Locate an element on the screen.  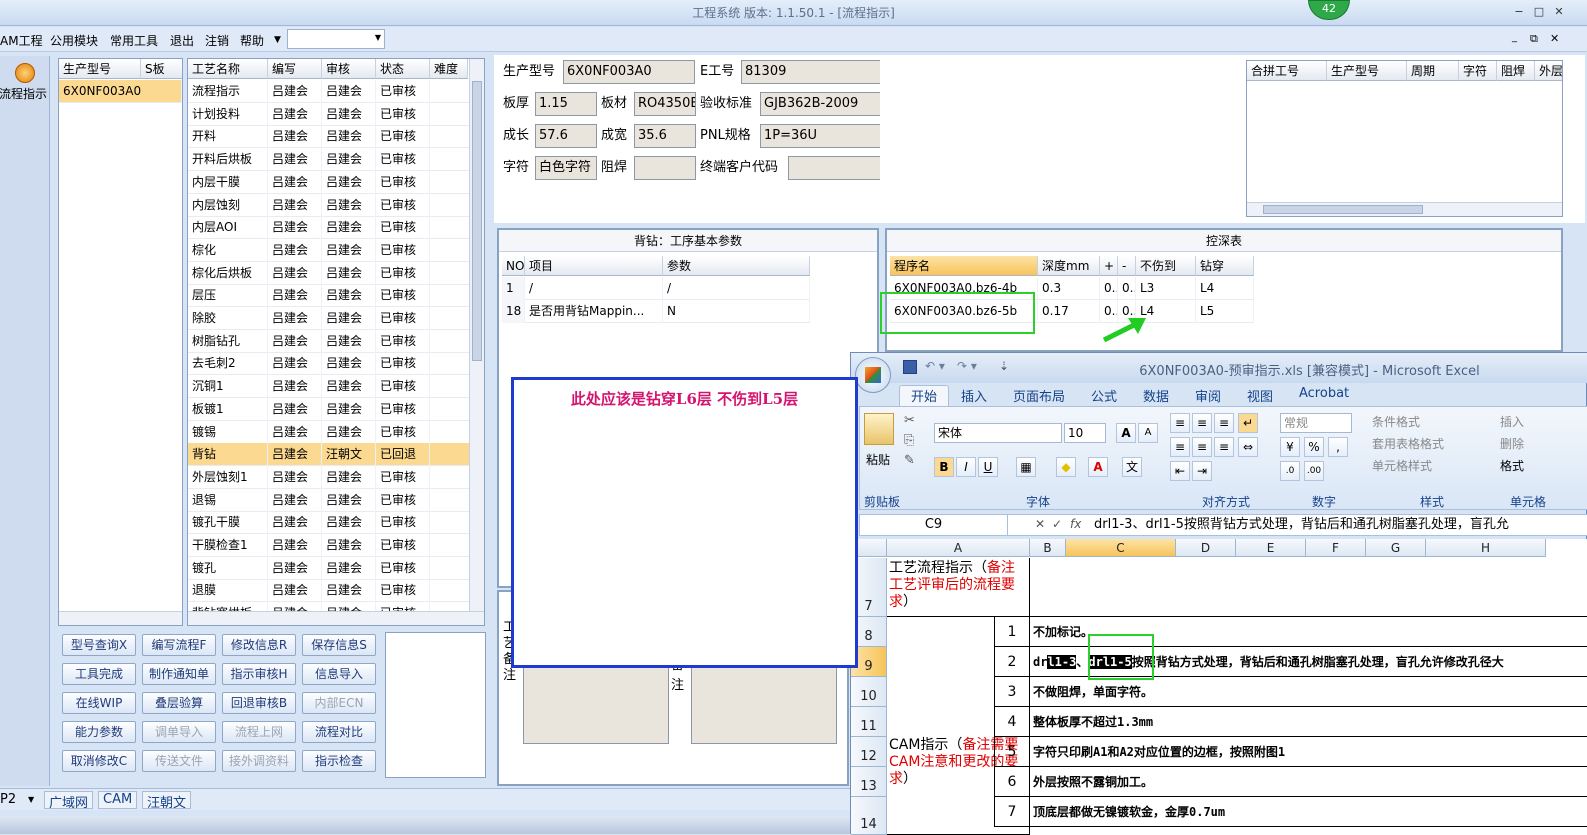
save-icon is located at coordinates (910, 367).